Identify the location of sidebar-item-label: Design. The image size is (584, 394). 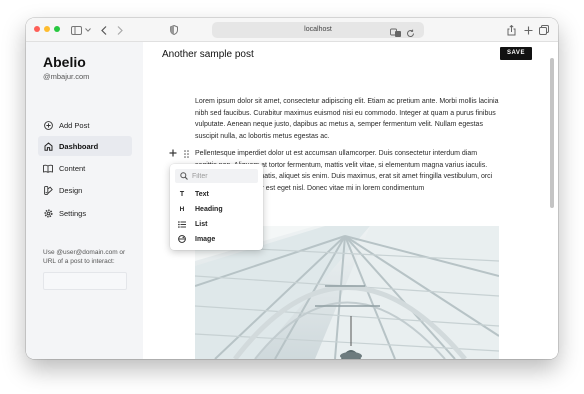
(71, 190).